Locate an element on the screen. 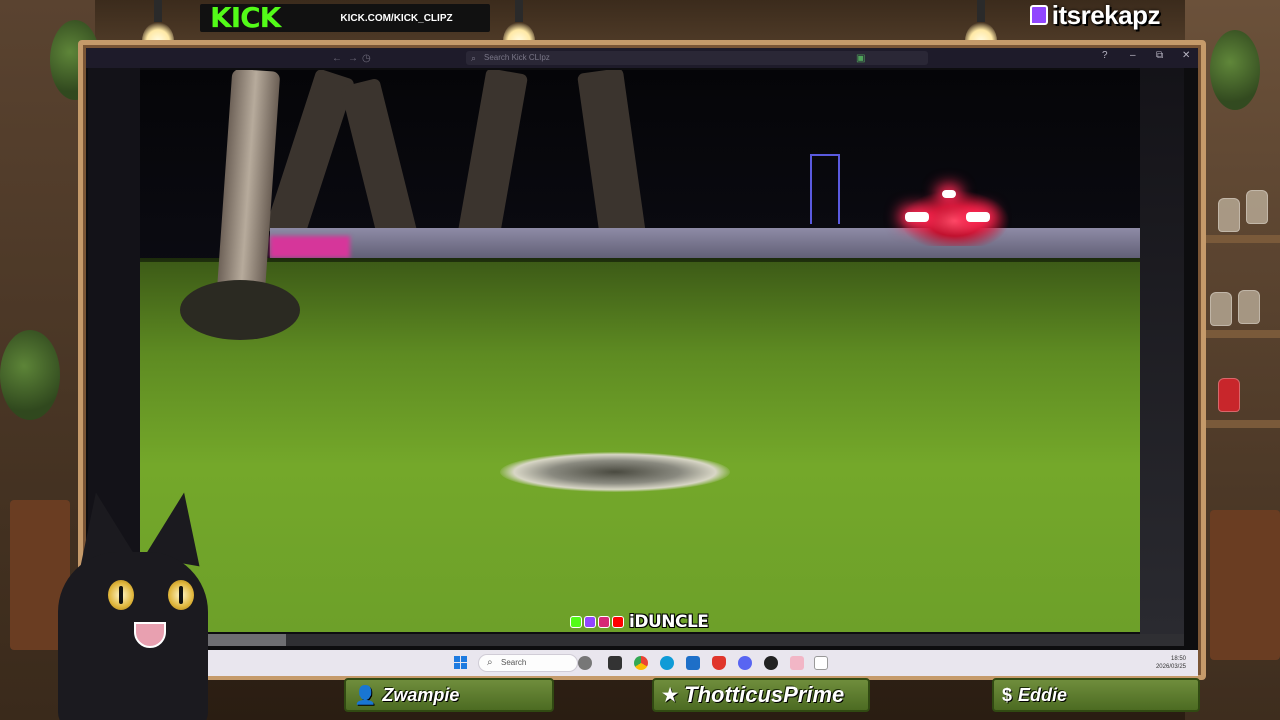  widgets-icon is located at coordinates (585, 663).